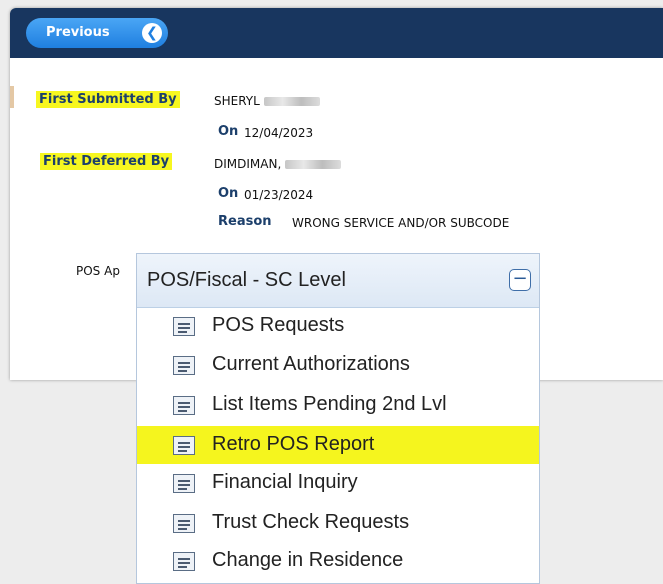 The image size is (663, 584). I want to click on menu-item-change-in-residence: Change in Residence, so click(338, 561).